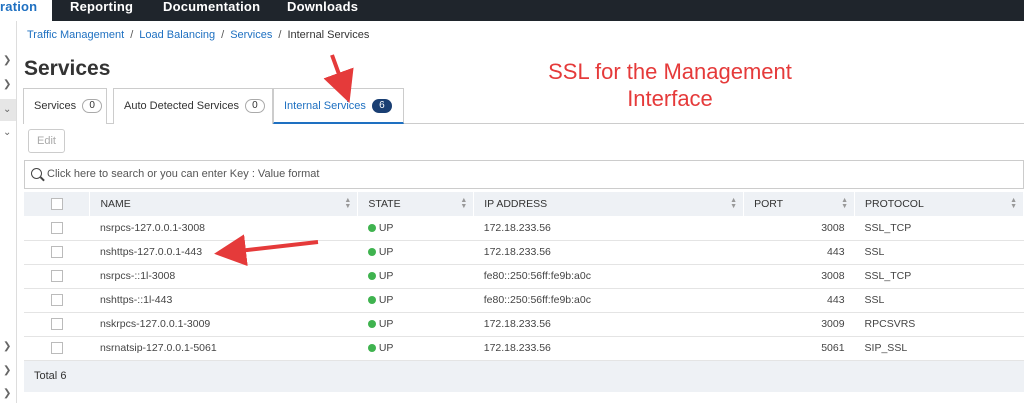  What do you see at coordinates (284, 160) in the screenshot?
I see `annotation-arrows` at bounding box center [284, 160].